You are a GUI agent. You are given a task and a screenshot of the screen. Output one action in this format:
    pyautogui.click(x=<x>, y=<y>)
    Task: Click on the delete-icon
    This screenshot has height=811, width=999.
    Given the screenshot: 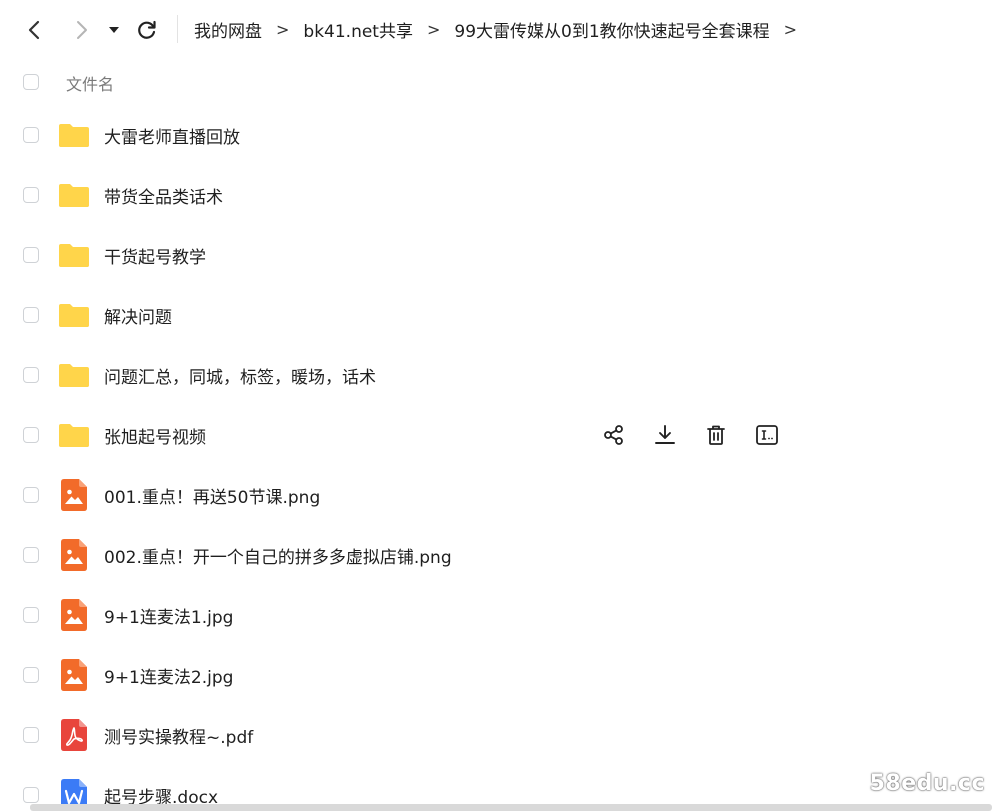 What is the action you would take?
    pyautogui.click(x=716, y=435)
    